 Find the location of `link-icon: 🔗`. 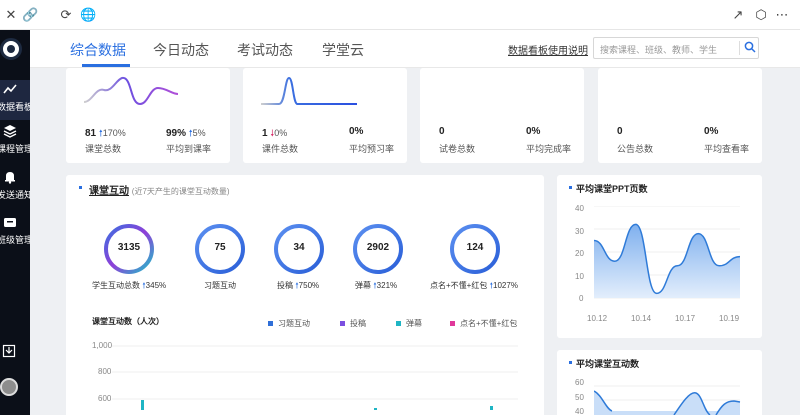

link-icon: 🔗 is located at coordinates (30, 15).